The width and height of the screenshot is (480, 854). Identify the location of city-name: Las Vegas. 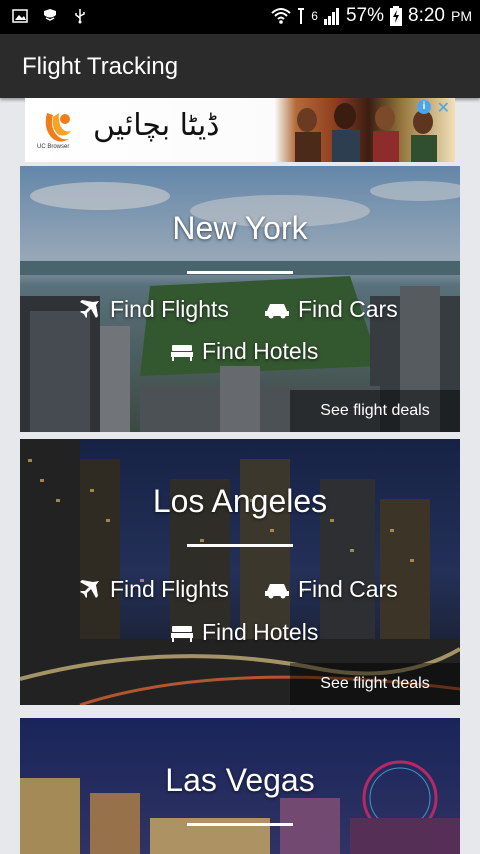
(240, 780).